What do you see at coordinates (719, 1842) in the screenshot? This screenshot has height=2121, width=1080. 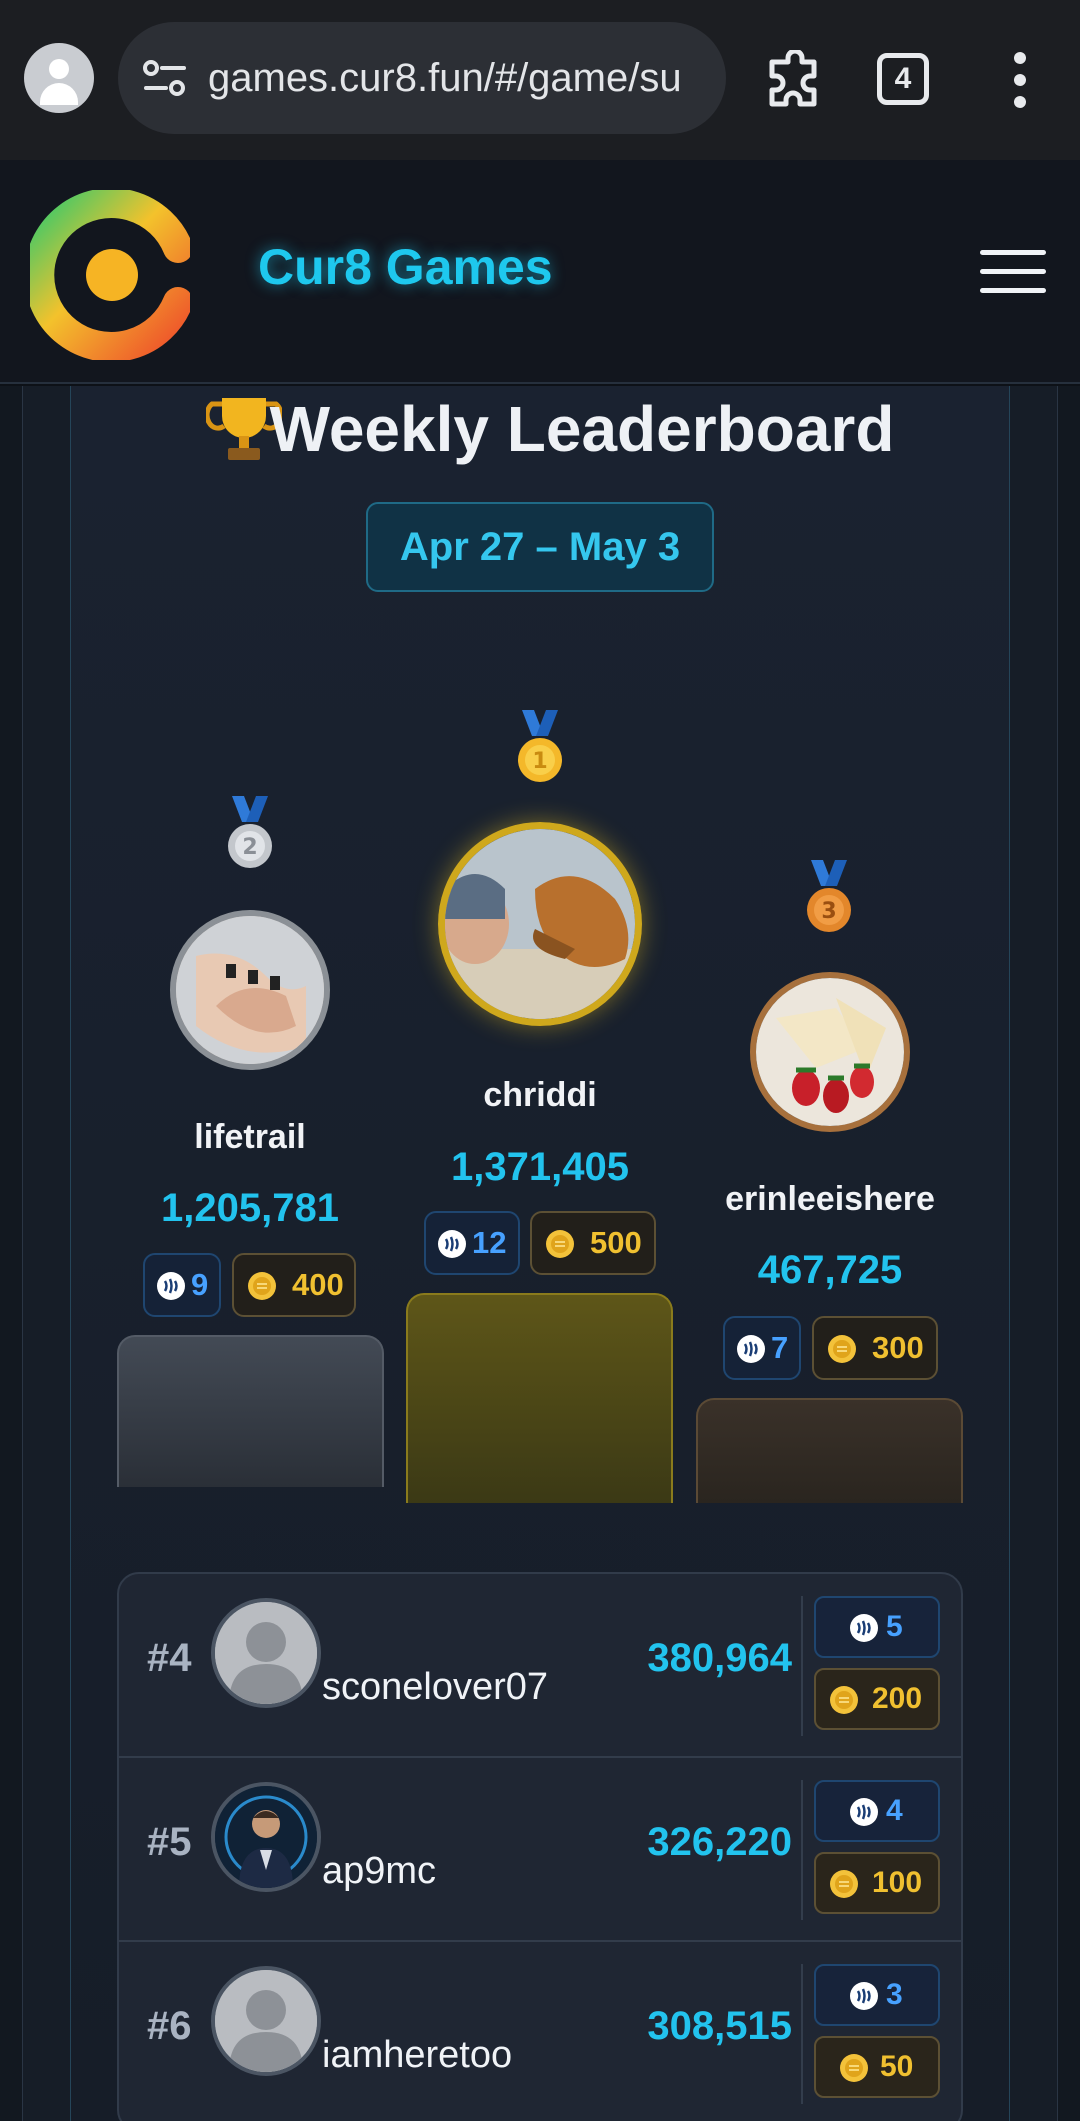 I see `row-score: 326,220` at bounding box center [719, 1842].